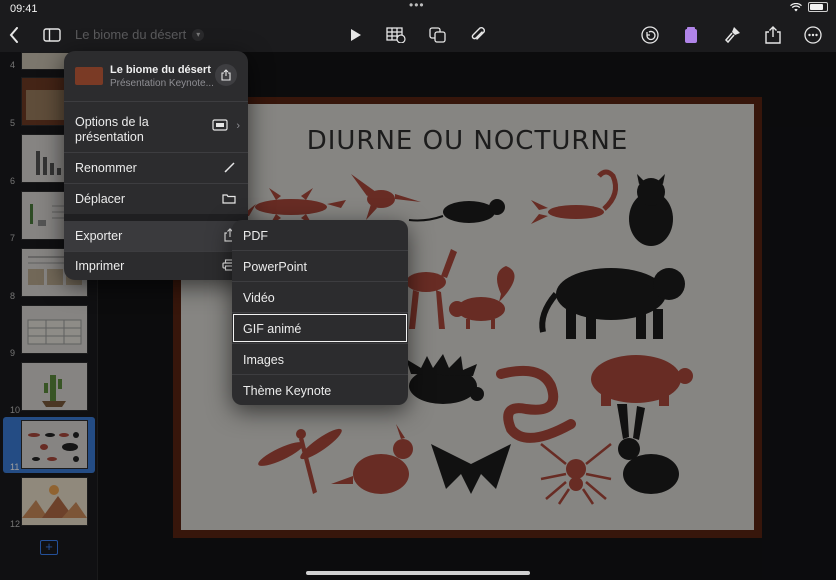  Describe the element at coordinates (320, 297) in the screenshot. I see `export-option-video: Vidéo` at that location.